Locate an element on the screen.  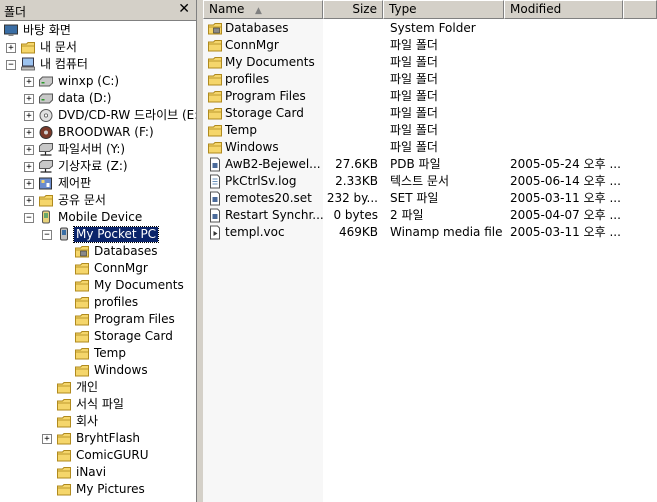
tree-node-label: 회사 is located at coordinates (87, 421).